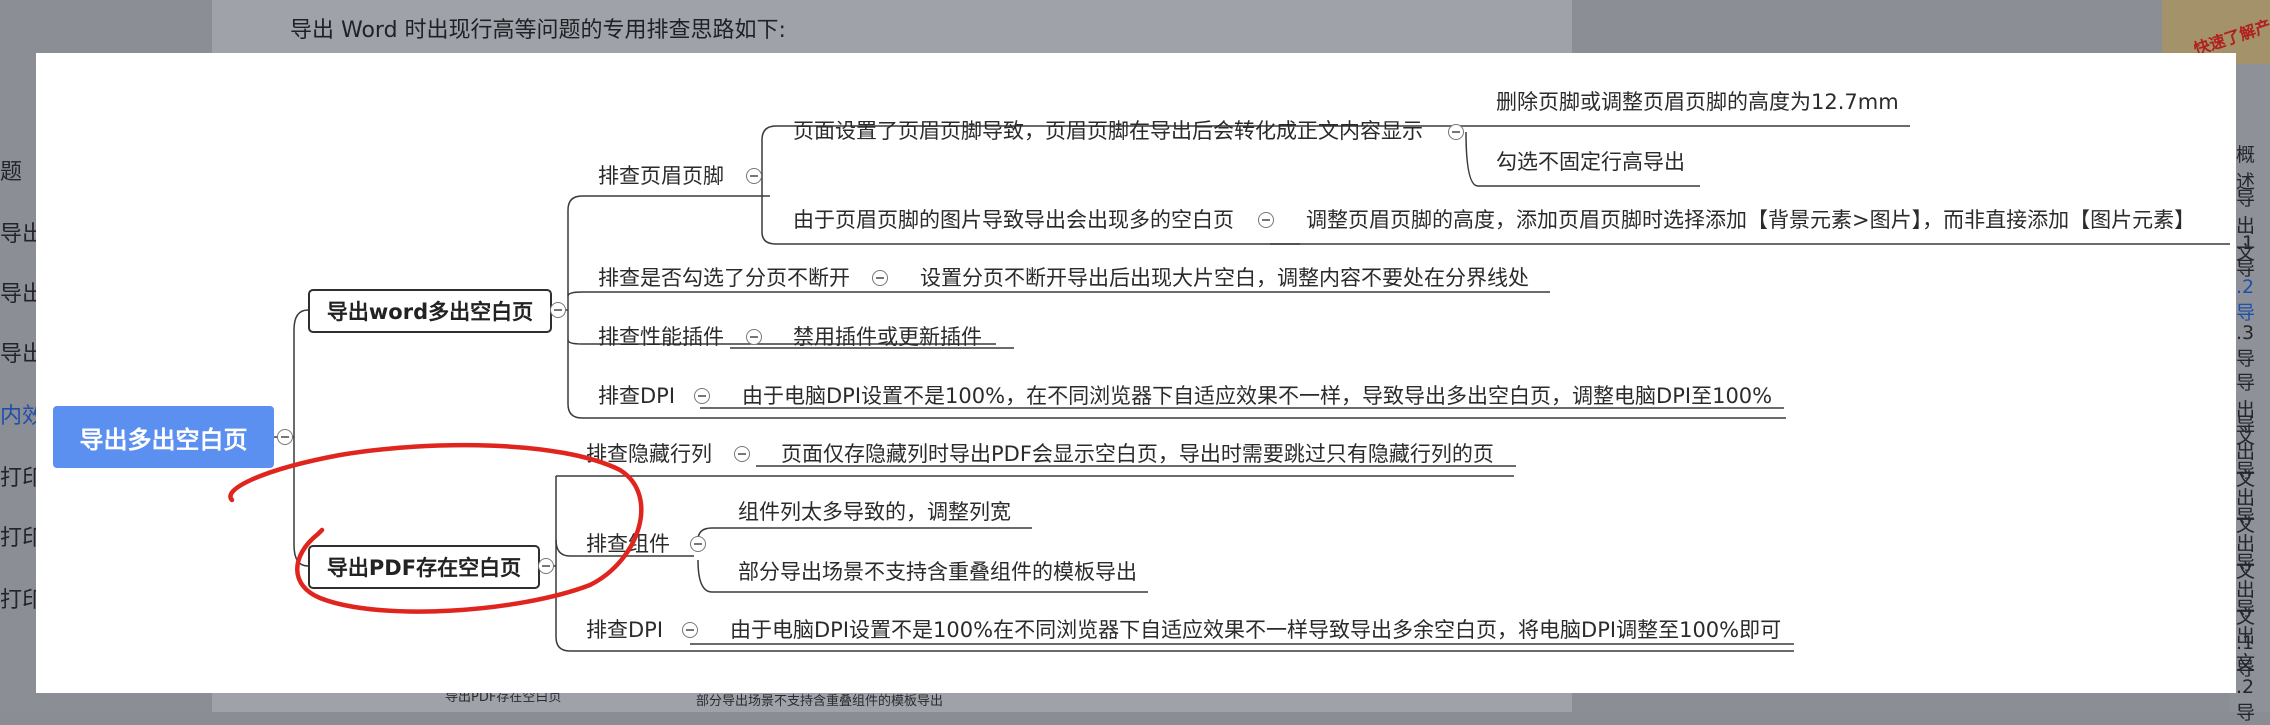 The width and height of the screenshot is (2270, 725). Describe the element at coordinates (649, 454) in the screenshot. I see `check-hidden-rows-node: 排查隐藏行列` at that location.